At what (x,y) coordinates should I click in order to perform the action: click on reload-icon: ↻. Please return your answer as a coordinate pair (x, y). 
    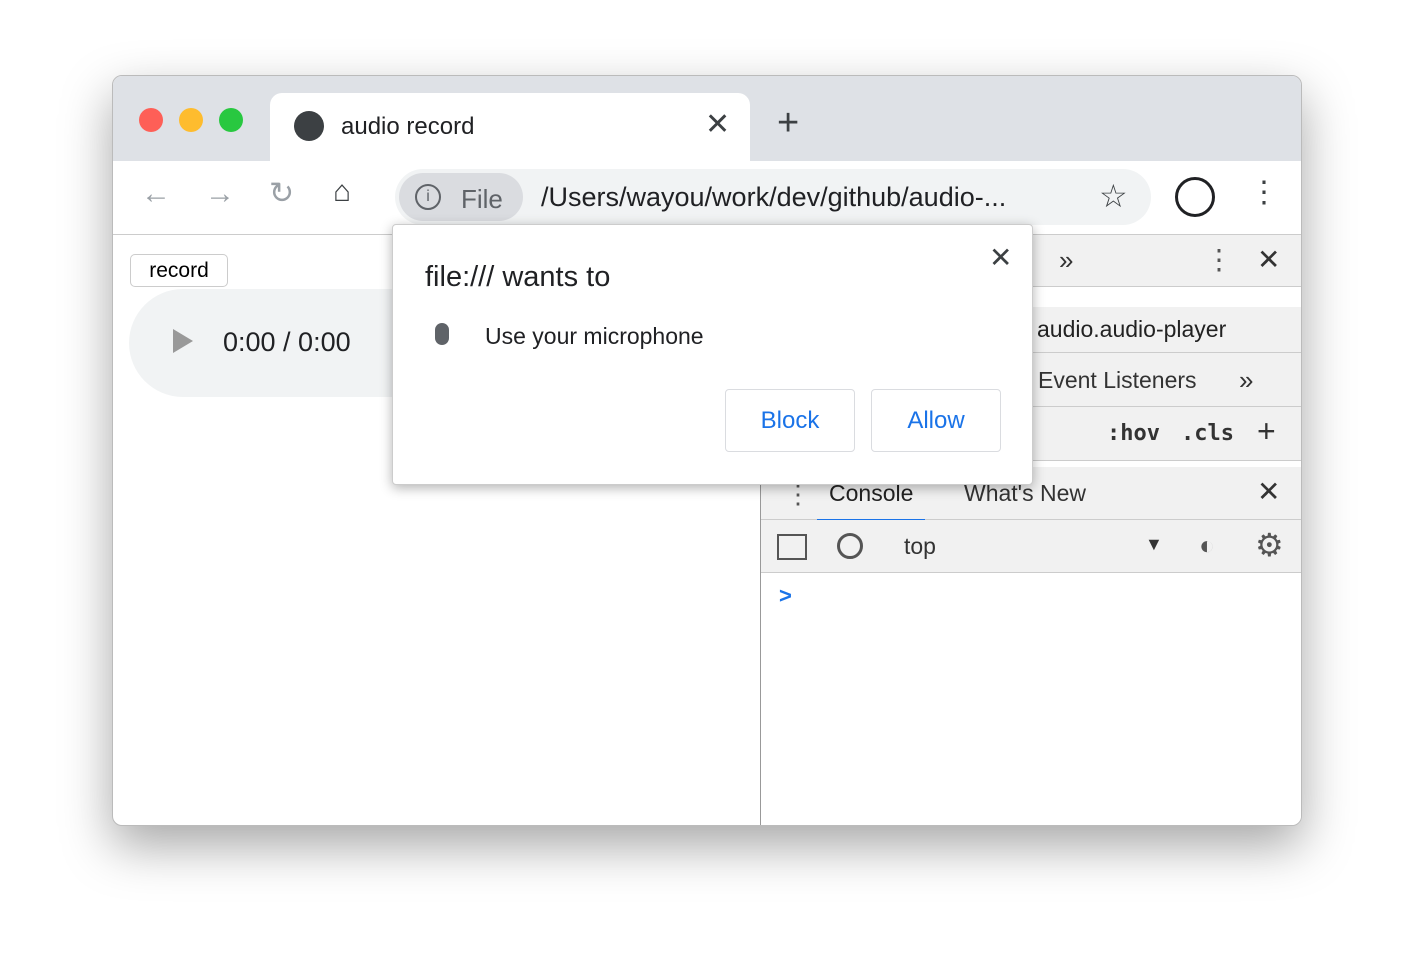
    Looking at the image, I should click on (281, 193).